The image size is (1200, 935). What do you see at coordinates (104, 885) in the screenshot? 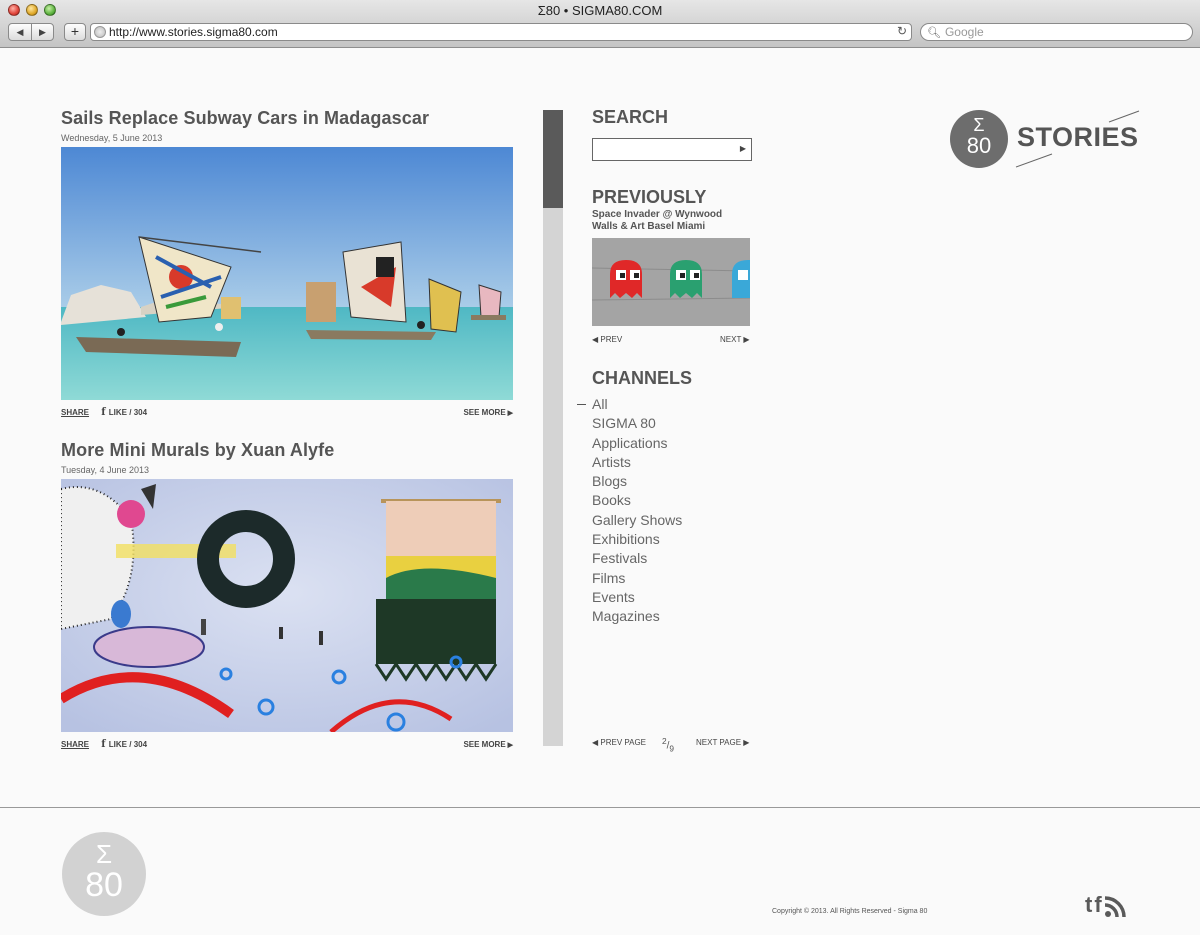
I see `footer-logo-number: 80` at bounding box center [104, 885].